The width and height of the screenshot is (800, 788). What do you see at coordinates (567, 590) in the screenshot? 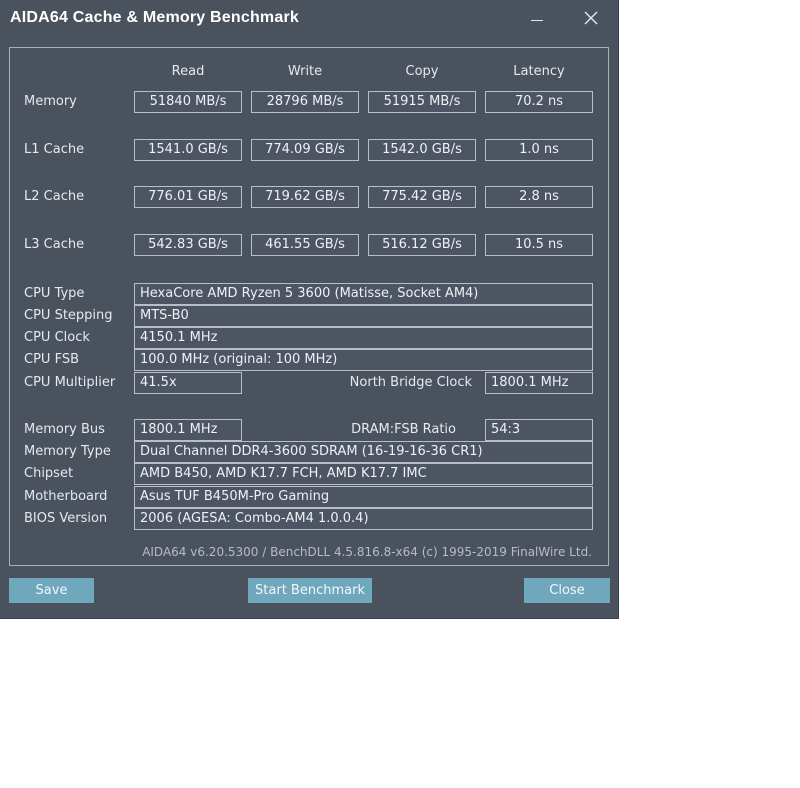
I see `close-button: Close` at bounding box center [567, 590].